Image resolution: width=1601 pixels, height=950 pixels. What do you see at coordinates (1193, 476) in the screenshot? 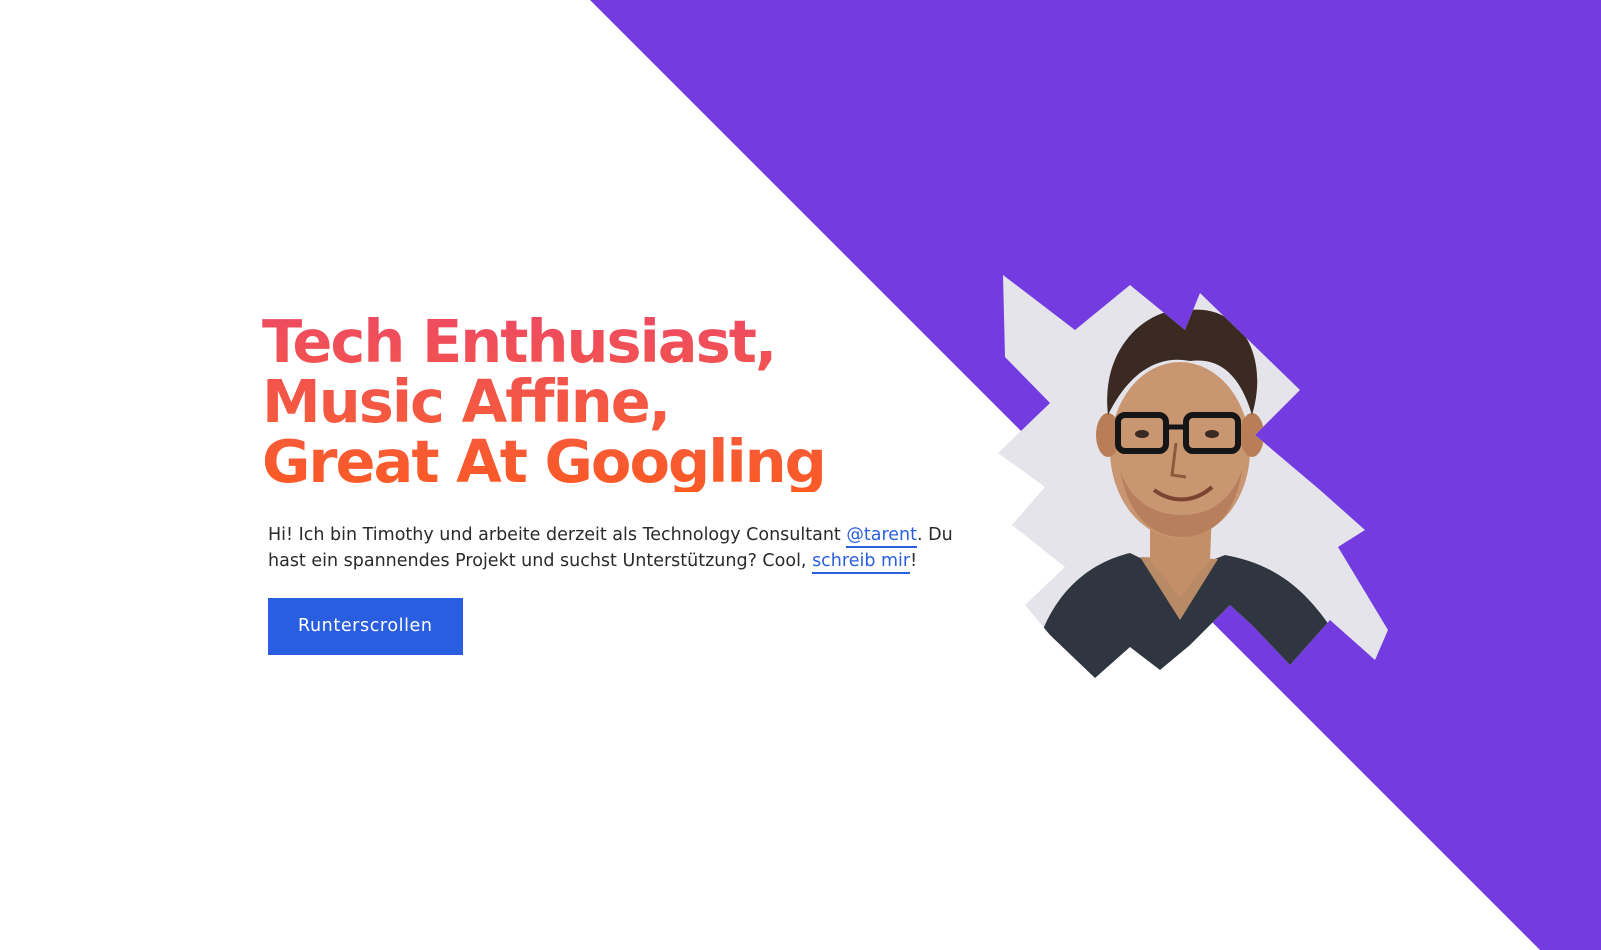
I see `portrait-illustration` at bounding box center [1193, 476].